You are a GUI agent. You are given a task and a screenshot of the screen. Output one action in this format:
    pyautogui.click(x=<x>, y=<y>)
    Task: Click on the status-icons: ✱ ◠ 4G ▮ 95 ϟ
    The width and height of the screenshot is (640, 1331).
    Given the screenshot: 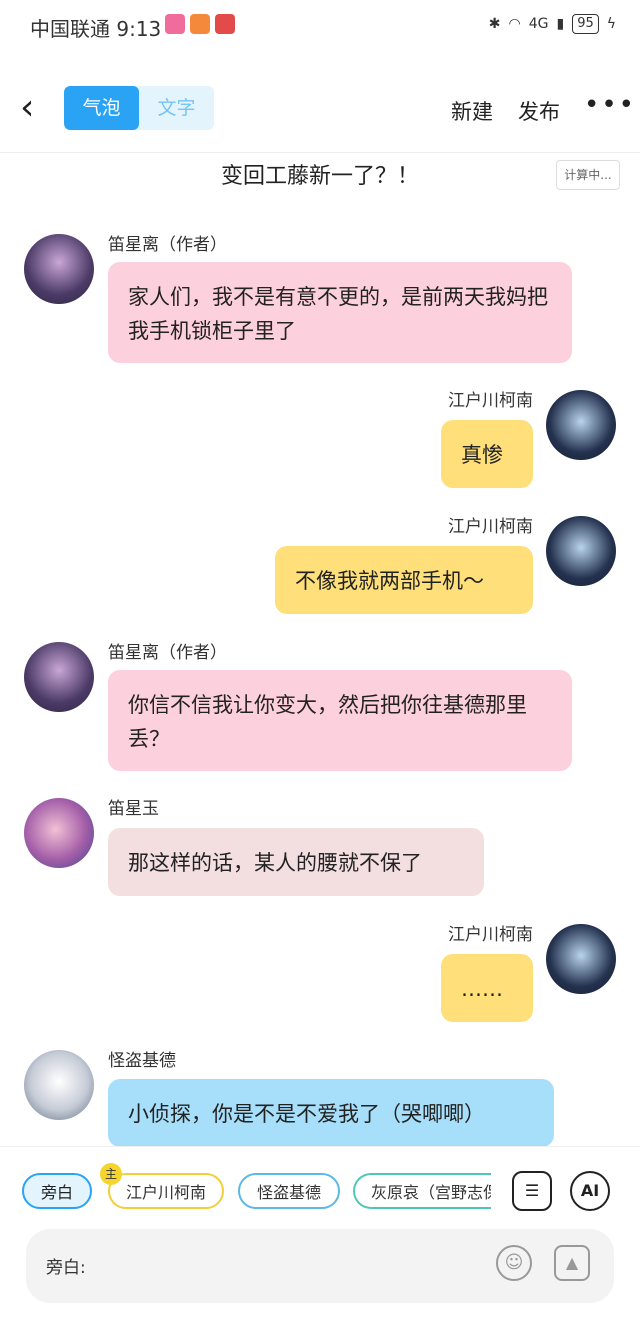 What is the action you would take?
    pyautogui.click(x=552, y=24)
    